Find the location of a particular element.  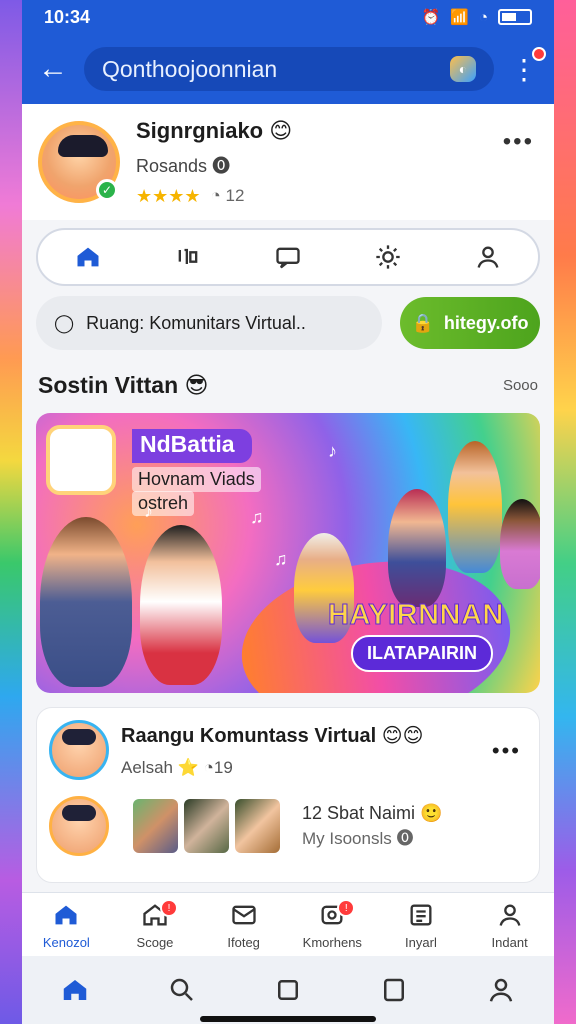

music-note-icon: ♪ is located at coordinates (332, 451).